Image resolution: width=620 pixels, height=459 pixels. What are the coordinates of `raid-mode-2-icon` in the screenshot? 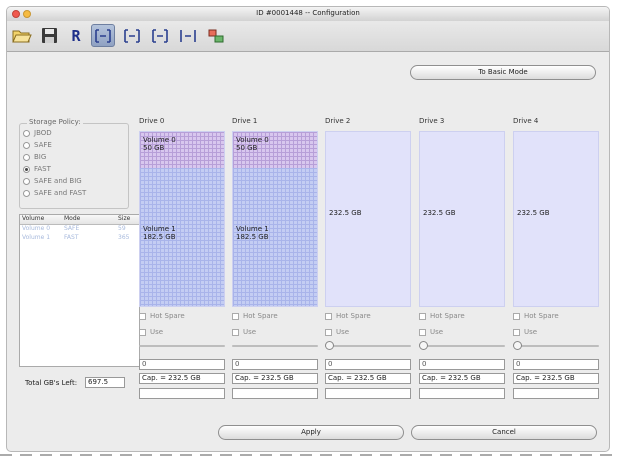 It's located at (132, 35).